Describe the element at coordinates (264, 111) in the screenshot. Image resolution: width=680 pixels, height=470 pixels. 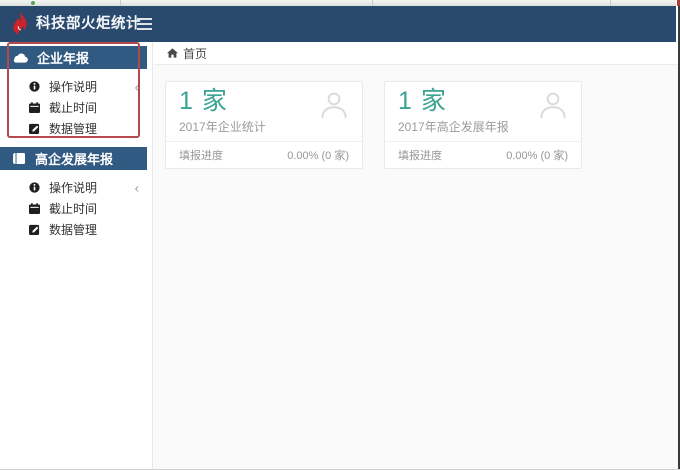
I see `card-body: 1 家 2017年企业统计` at that location.